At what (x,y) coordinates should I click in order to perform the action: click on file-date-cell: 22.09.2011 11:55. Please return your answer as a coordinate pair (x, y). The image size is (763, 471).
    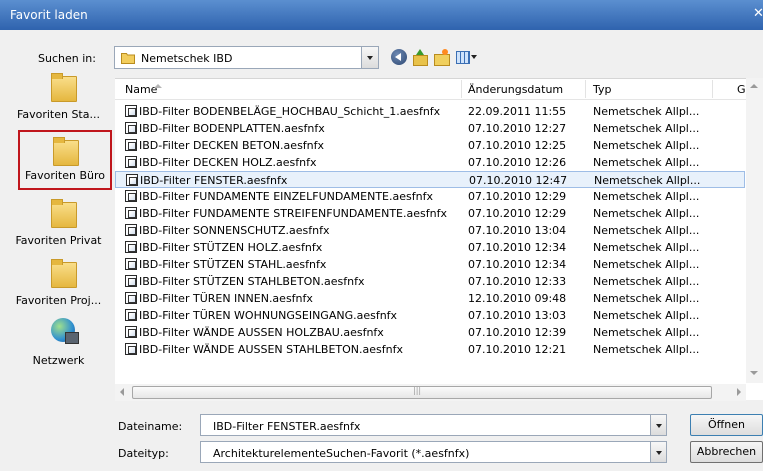
    Looking at the image, I should click on (517, 111).